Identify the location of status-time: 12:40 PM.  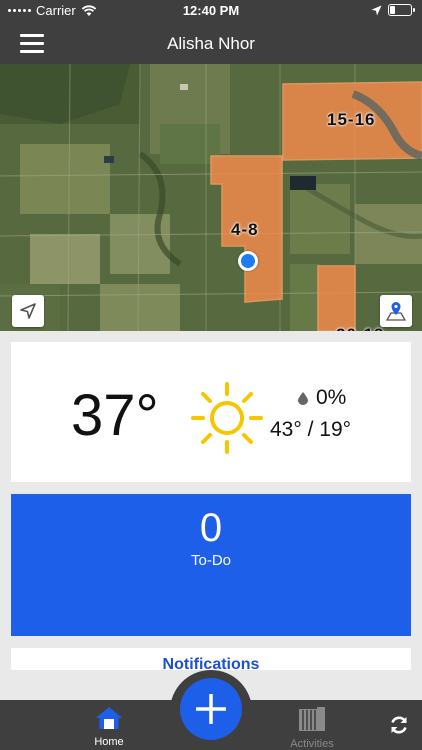
(211, 10).